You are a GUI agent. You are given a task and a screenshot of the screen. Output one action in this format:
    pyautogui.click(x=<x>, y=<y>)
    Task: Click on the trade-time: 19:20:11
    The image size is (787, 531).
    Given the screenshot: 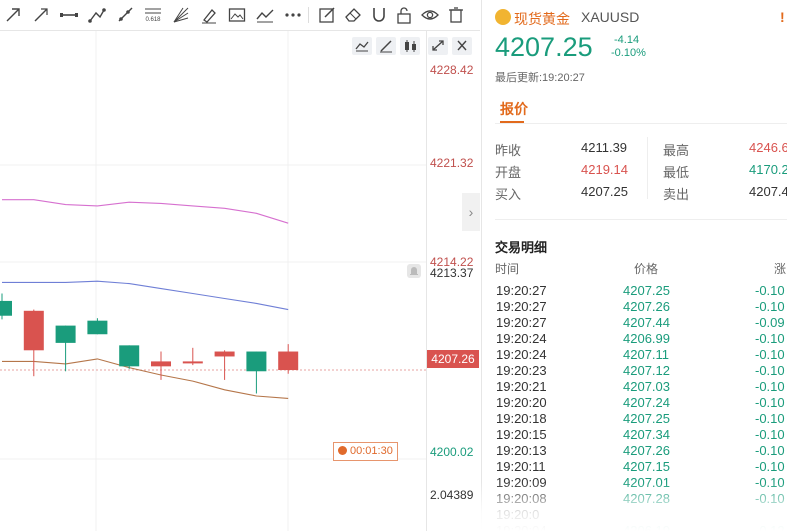 What is the action you would take?
    pyautogui.click(x=521, y=466)
    